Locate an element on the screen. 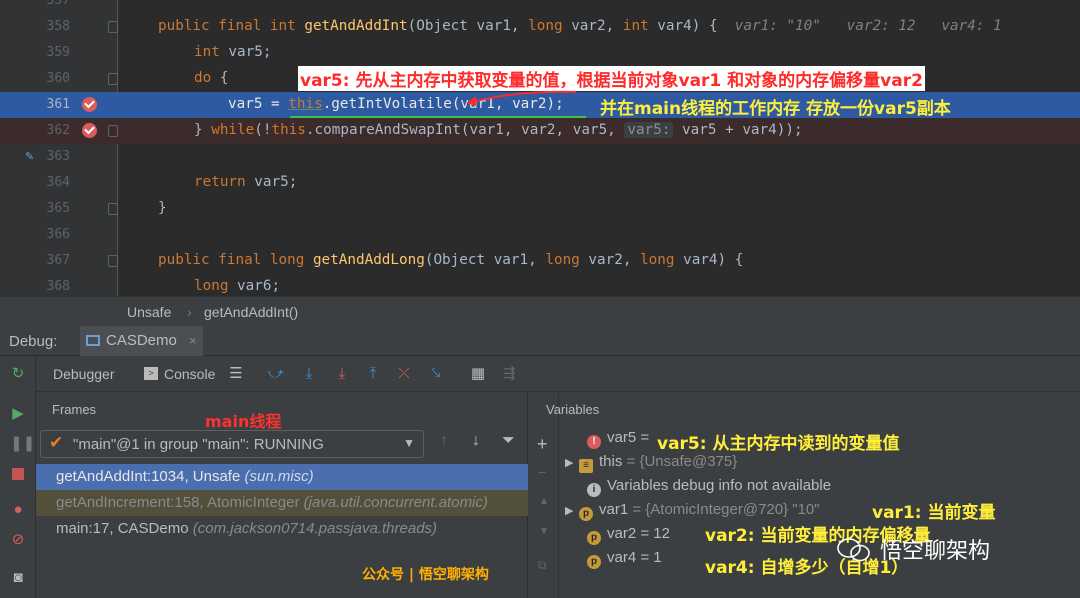 The width and height of the screenshot is (1080, 598). tab-session: CASDemo × is located at coordinates (141, 341).